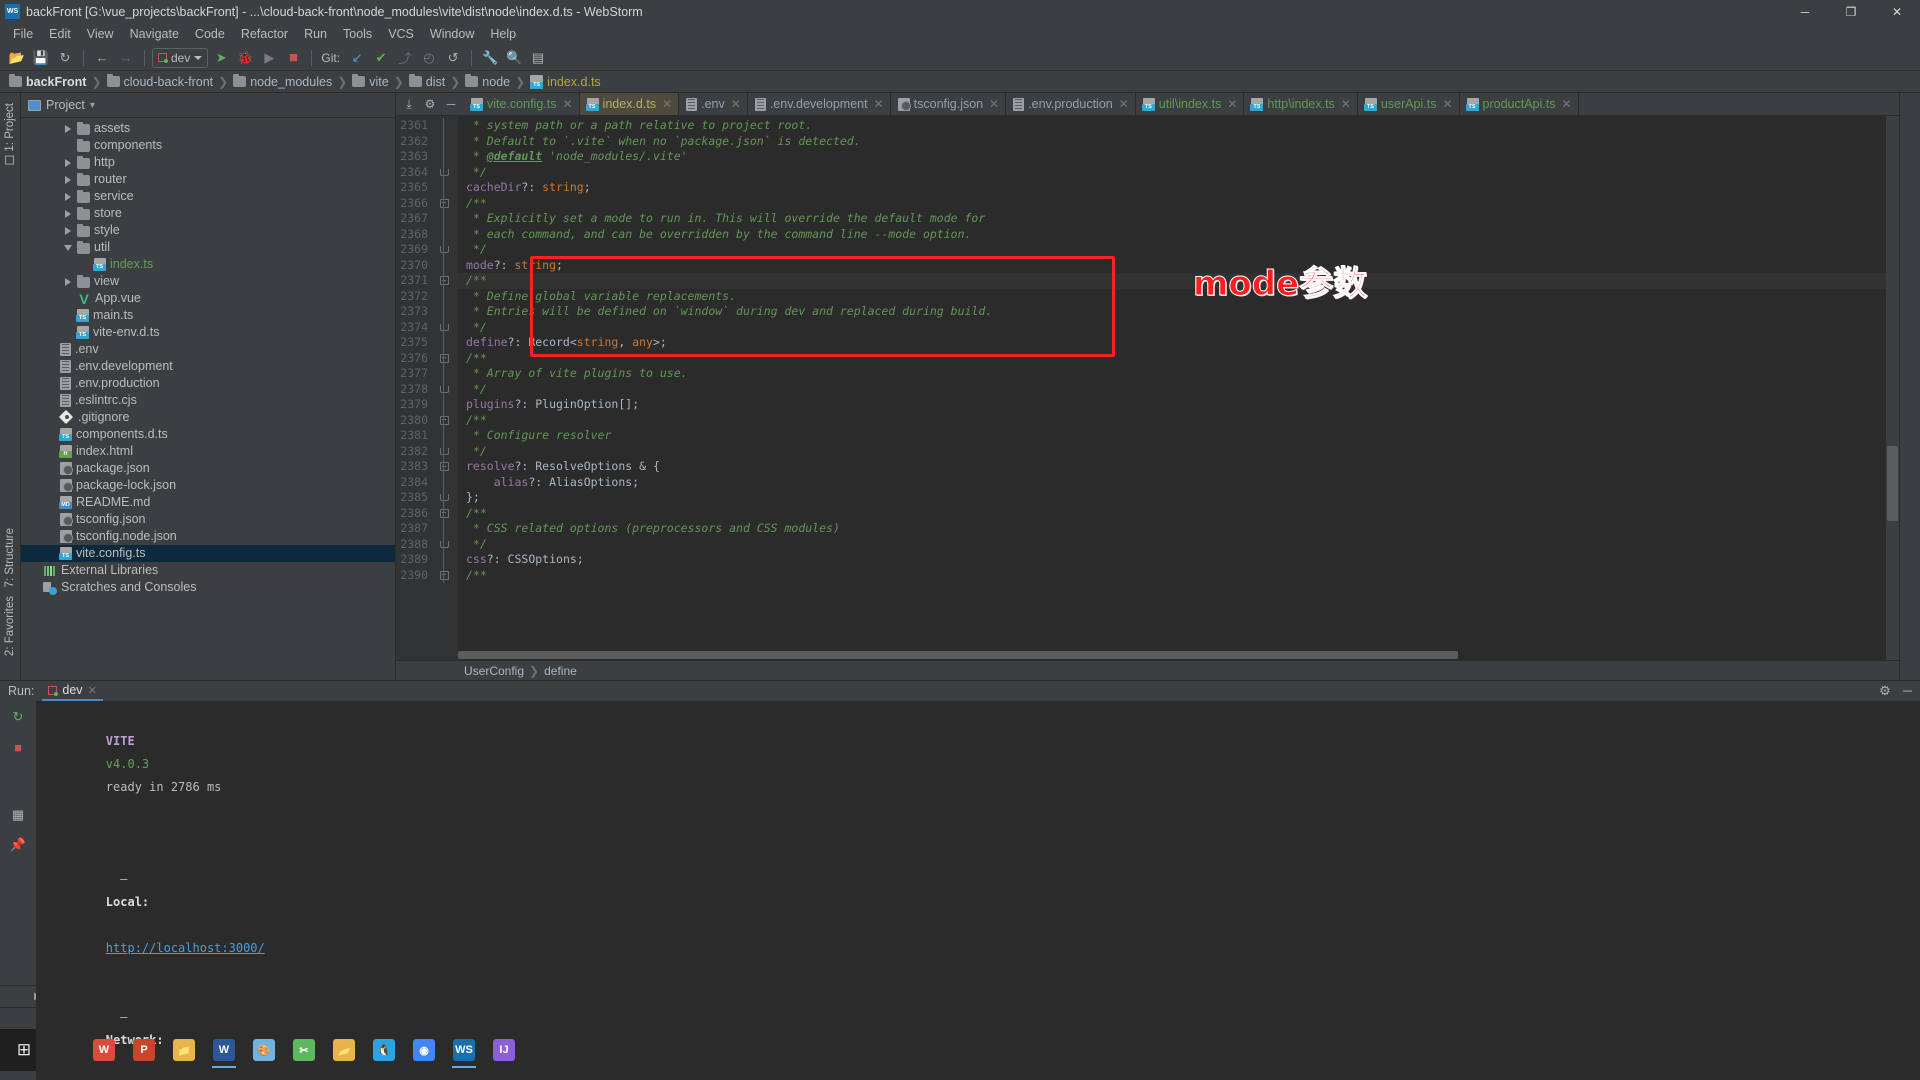 This screenshot has height=1080, width=1920. I want to click on git-push-icon: ⤴, so click(405, 58).